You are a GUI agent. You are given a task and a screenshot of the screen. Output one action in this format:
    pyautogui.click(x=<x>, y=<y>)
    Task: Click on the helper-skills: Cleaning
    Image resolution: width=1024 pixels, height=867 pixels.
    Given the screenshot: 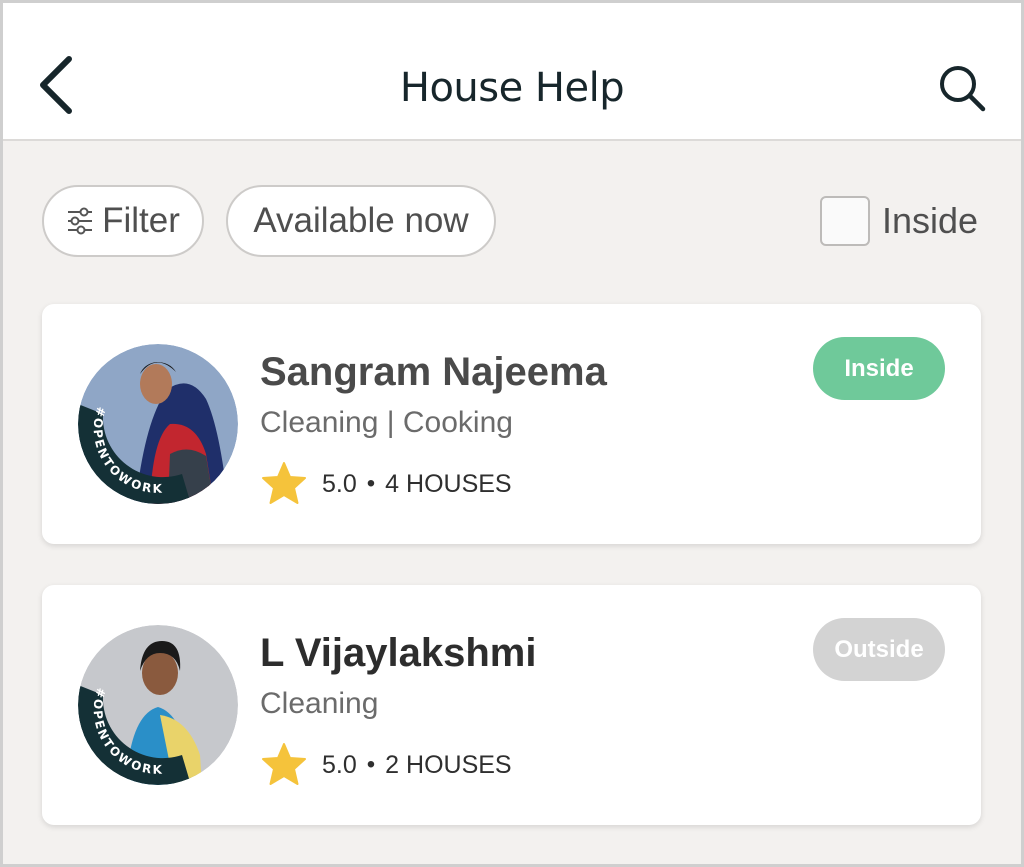 What is the action you would take?
    pyautogui.click(x=319, y=703)
    